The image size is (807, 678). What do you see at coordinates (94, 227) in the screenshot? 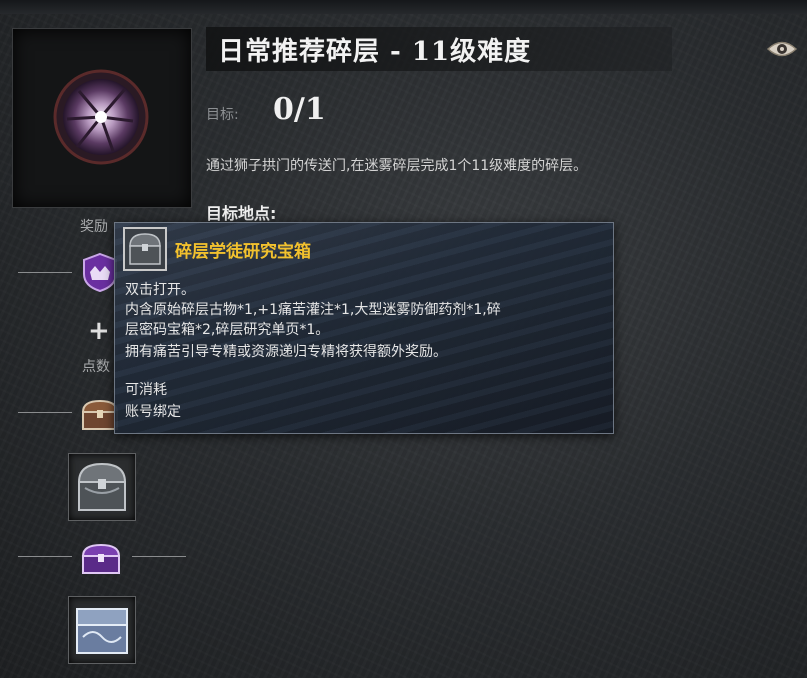
I see `rewards-label: 奖励` at bounding box center [94, 227].